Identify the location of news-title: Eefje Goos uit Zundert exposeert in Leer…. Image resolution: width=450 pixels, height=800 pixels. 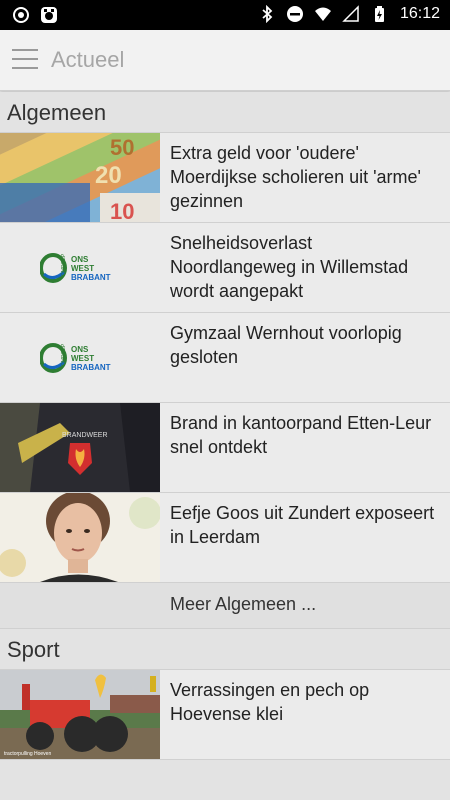
(302, 525).